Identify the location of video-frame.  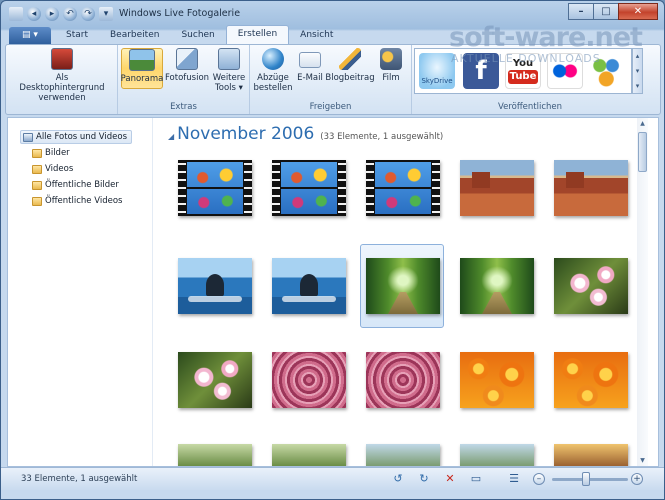
(309, 188).